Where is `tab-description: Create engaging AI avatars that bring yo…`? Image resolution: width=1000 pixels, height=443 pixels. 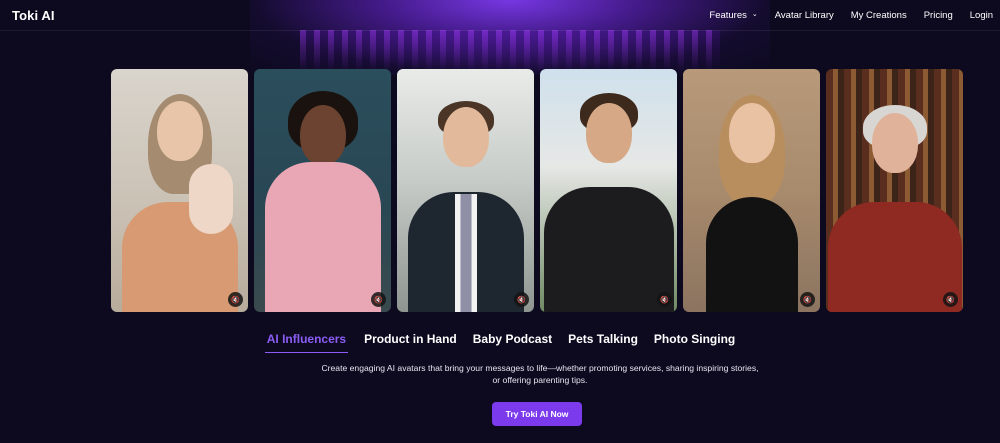 tab-description: Create engaging AI avatars that bring yo… is located at coordinates (540, 374).